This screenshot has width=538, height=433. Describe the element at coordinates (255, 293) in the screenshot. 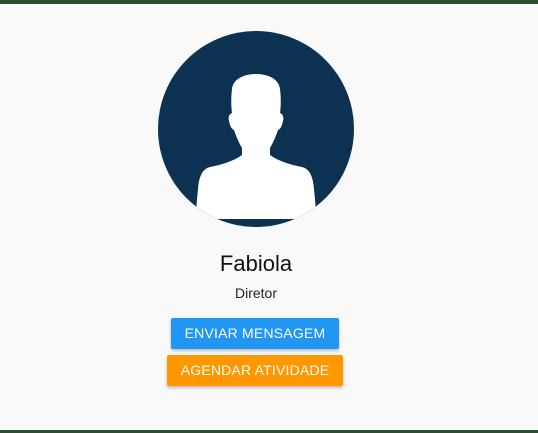

I see `profile-role: Diretor` at that location.